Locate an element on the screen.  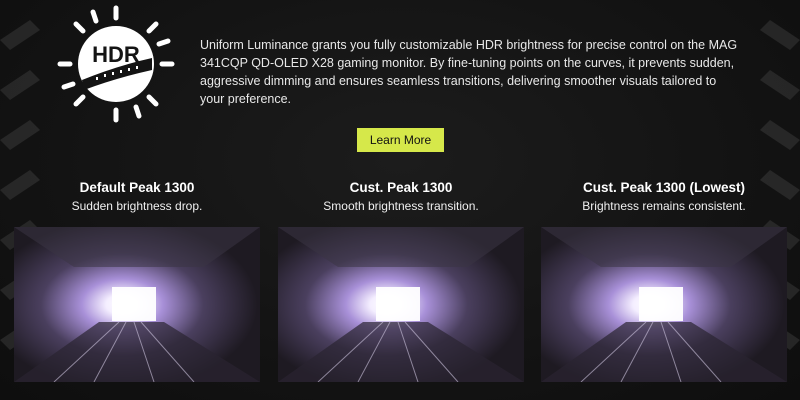
comparison-subtitle: Smooth brightness transition. is located at coordinates (401, 206).